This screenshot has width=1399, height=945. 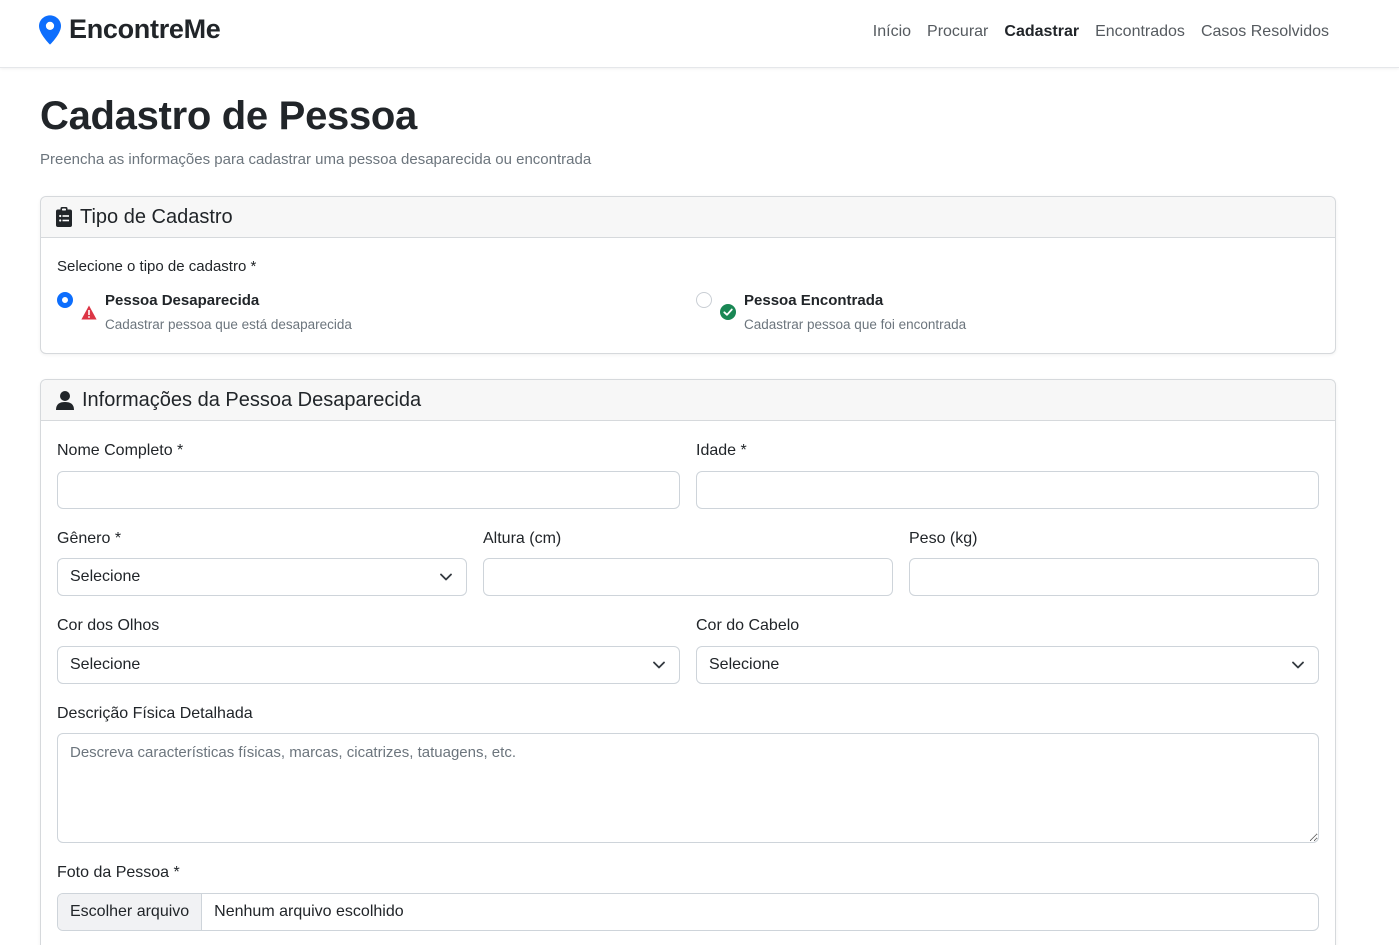 What do you see at coordinates (228, 116) in the screenshot?
I see `page-title: Cadastro de Pessoa` at bounding box center [228, 116].